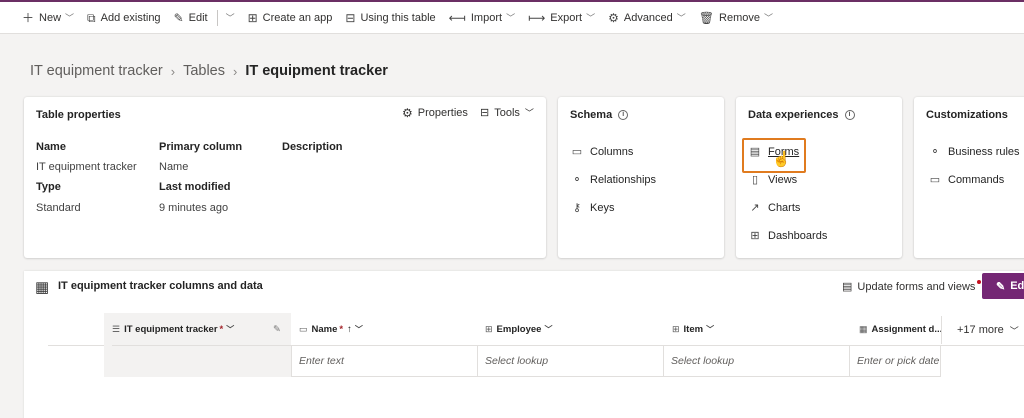  I want to click on last-modified-value: 9 minutes ago, so click(194, 208).